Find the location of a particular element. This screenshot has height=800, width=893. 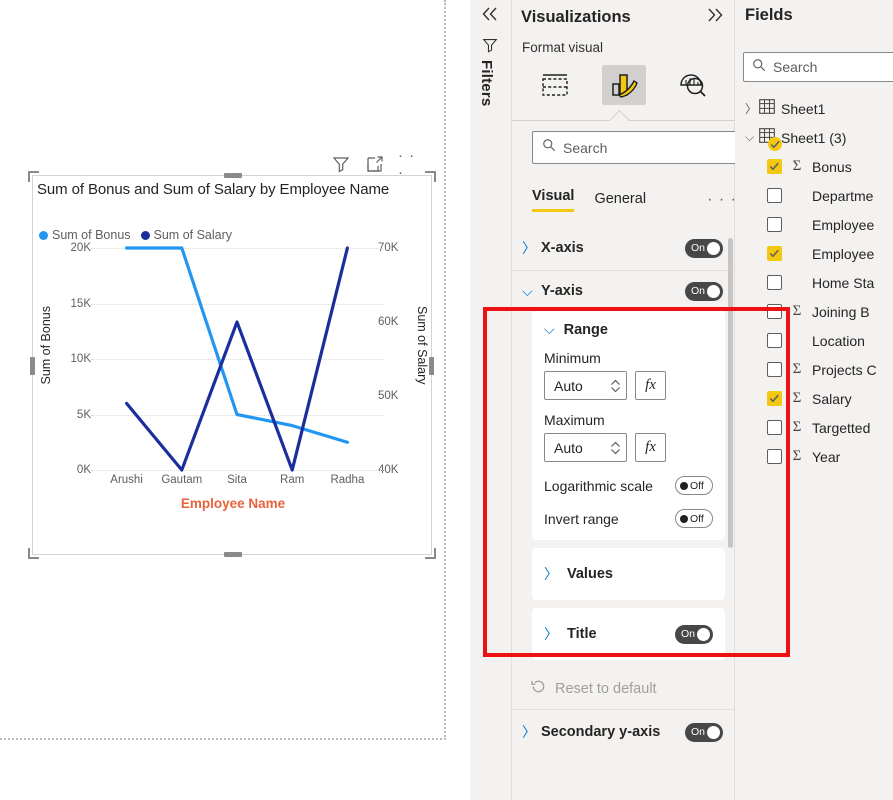

toggle-title: On is located at coordinates (694, 634).